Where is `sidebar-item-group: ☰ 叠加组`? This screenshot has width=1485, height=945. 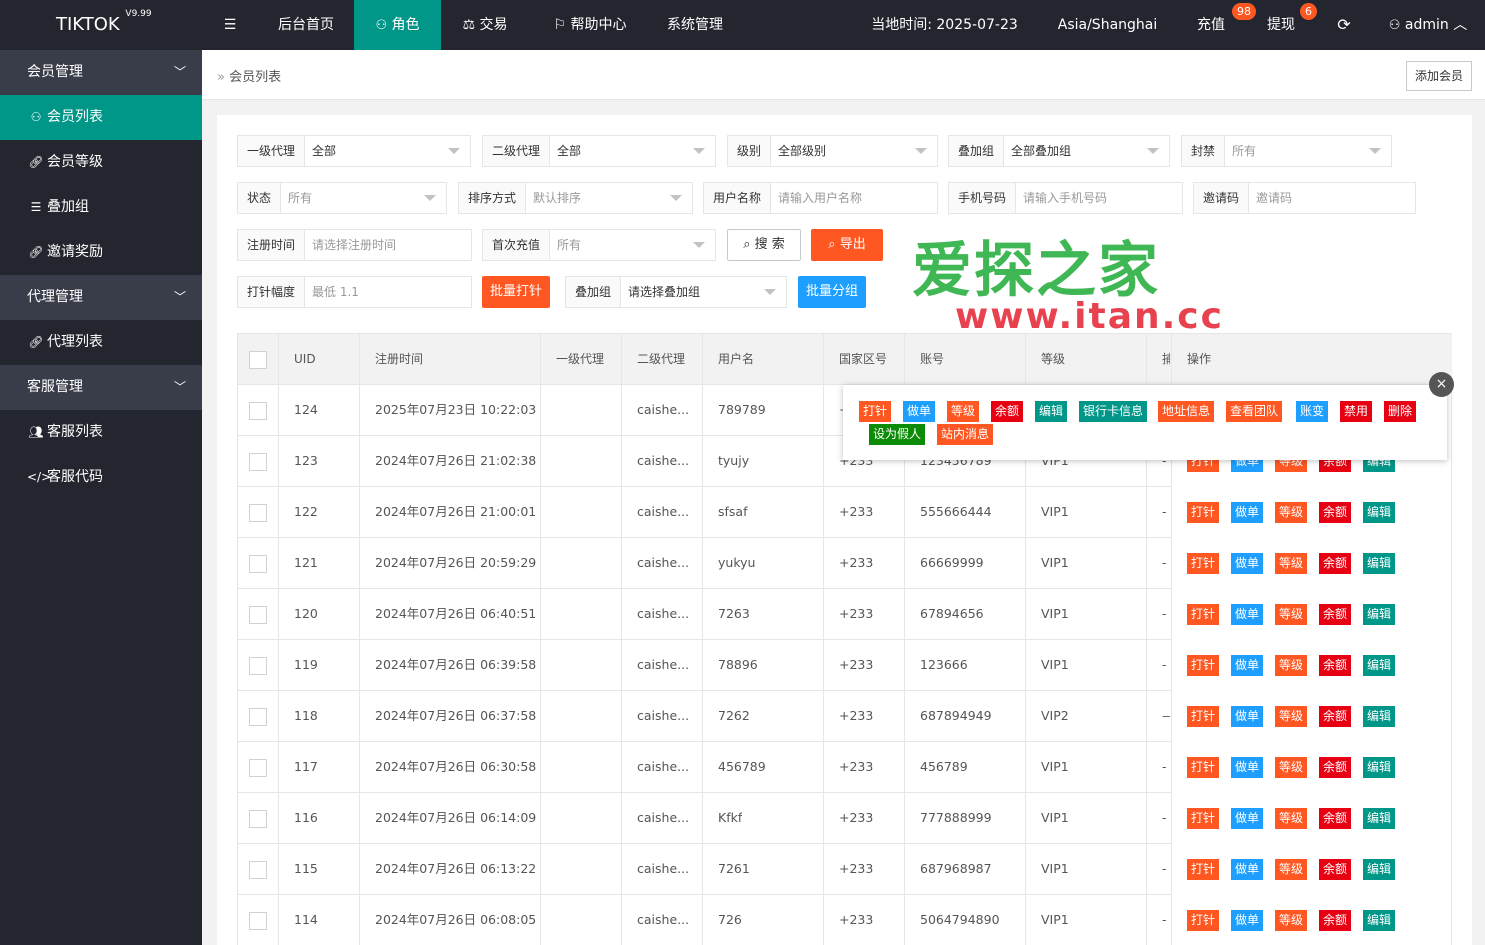
sidebar-item-group: ☰ 叠加组 is located at coordinates (101, 207).